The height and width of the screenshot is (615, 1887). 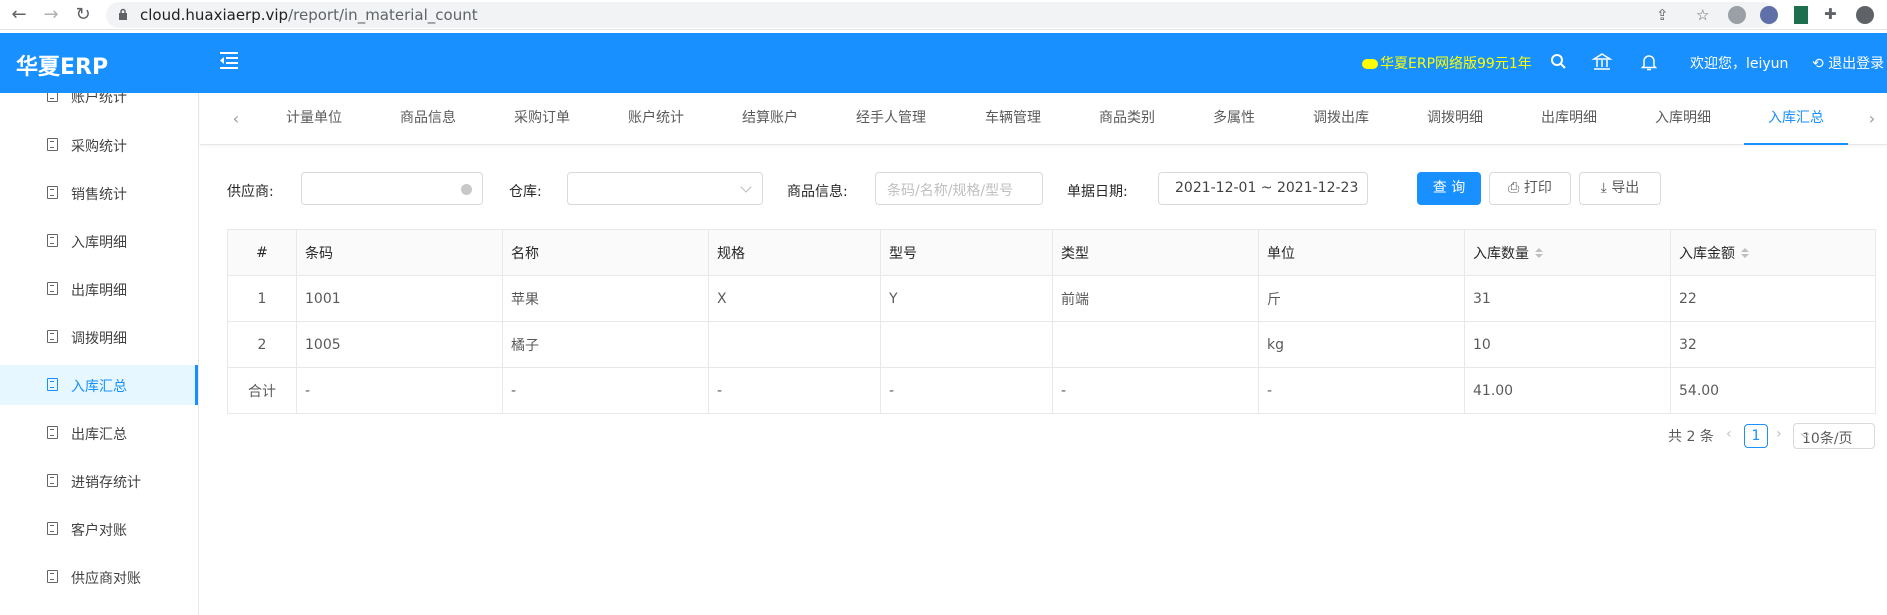 What do you see at coordinates (99, 481) in the screenshot?
I see `sidebar-item-inventory-stats: 进销存统计` at bounding box center [99, 481].